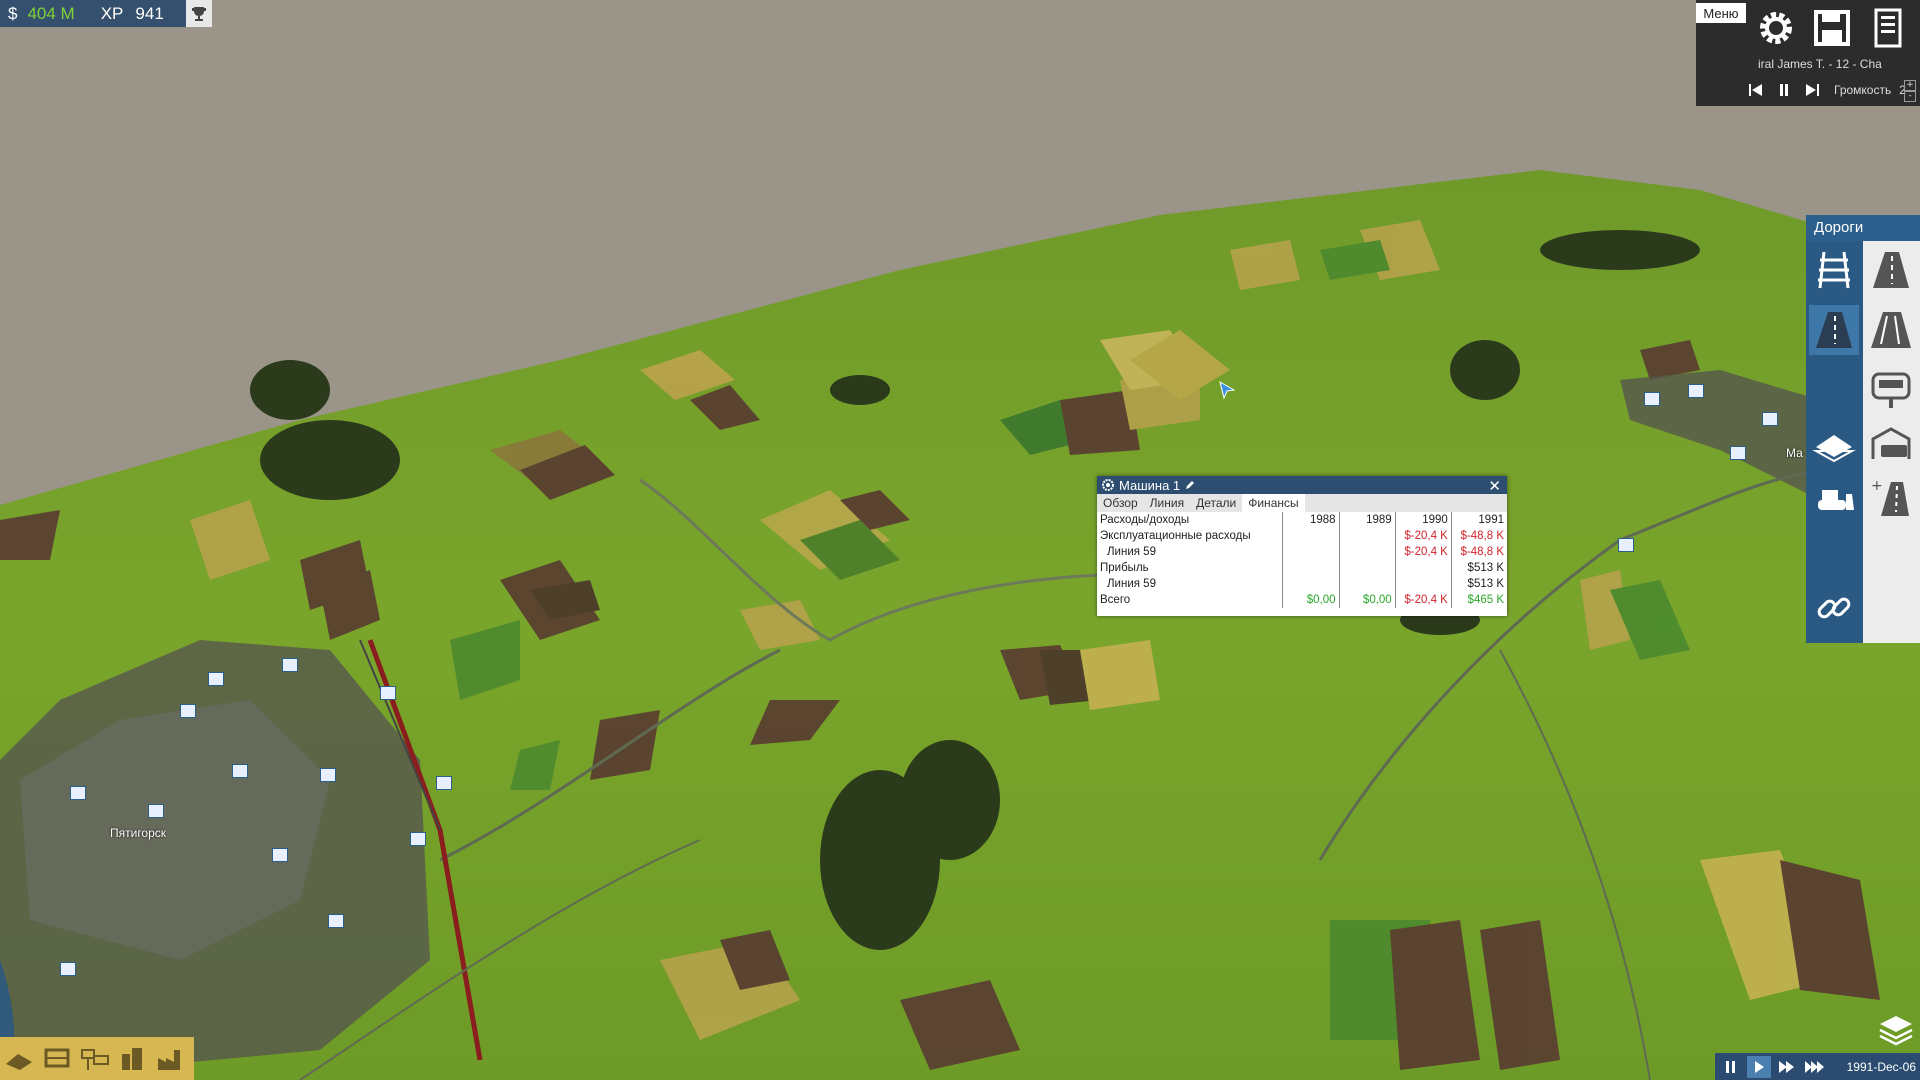 Image resolution: width=1920 pixels, height=1080 pixels. I want to click on bus-stop-button, so click(1891, 390).